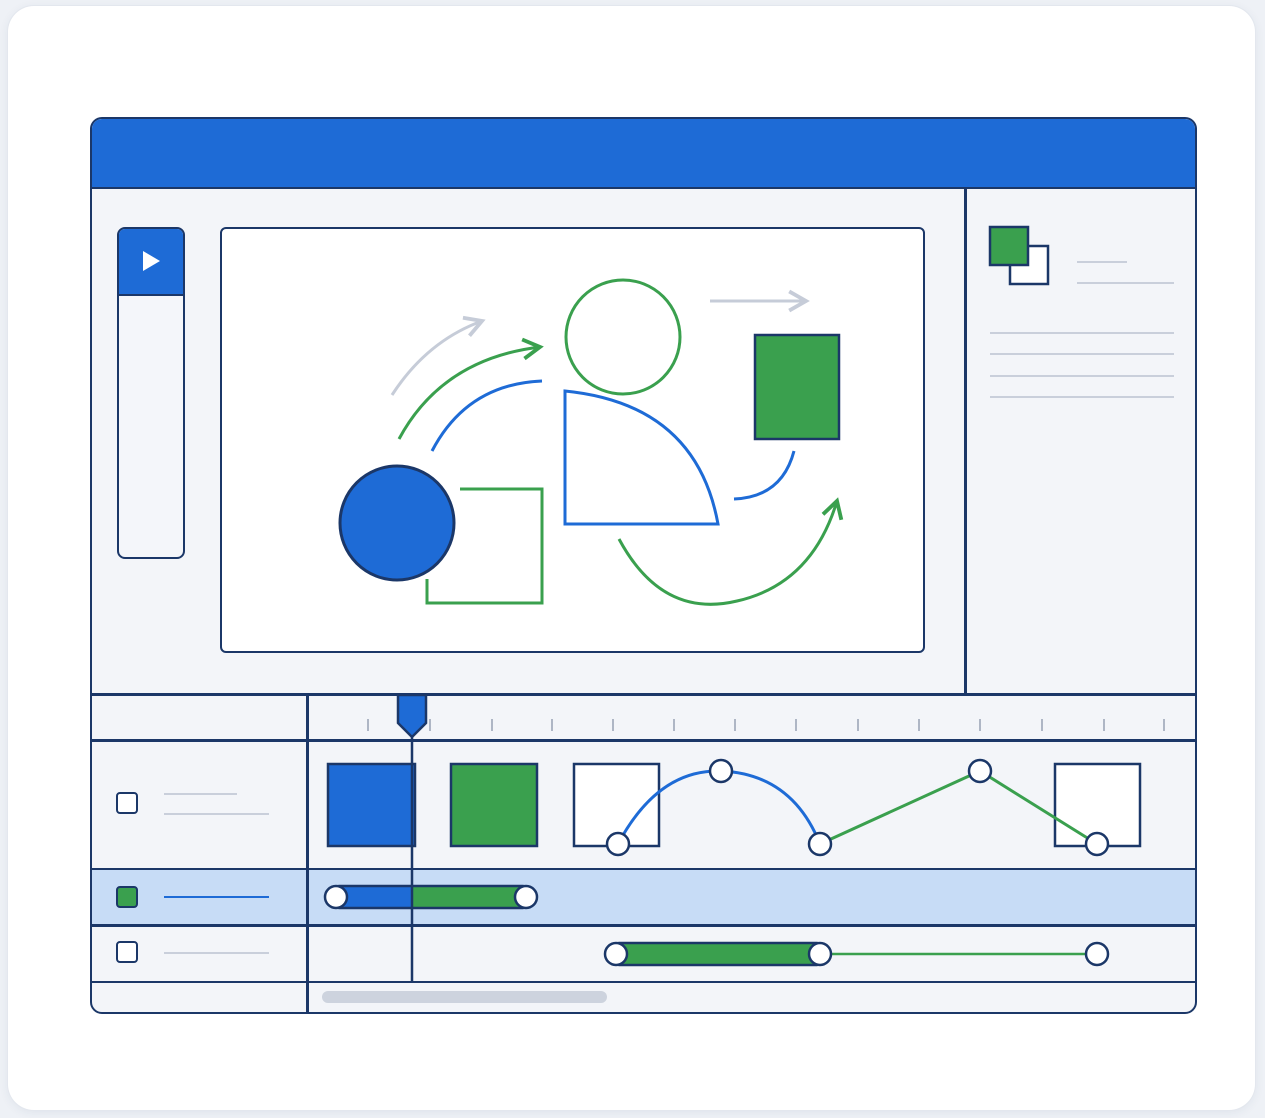 Image resolution: width=1265 pixels, height=1118 pixels. Describe the element at coordinates (412, 716) in the screenshot. I see `playhead-handle` at that location.